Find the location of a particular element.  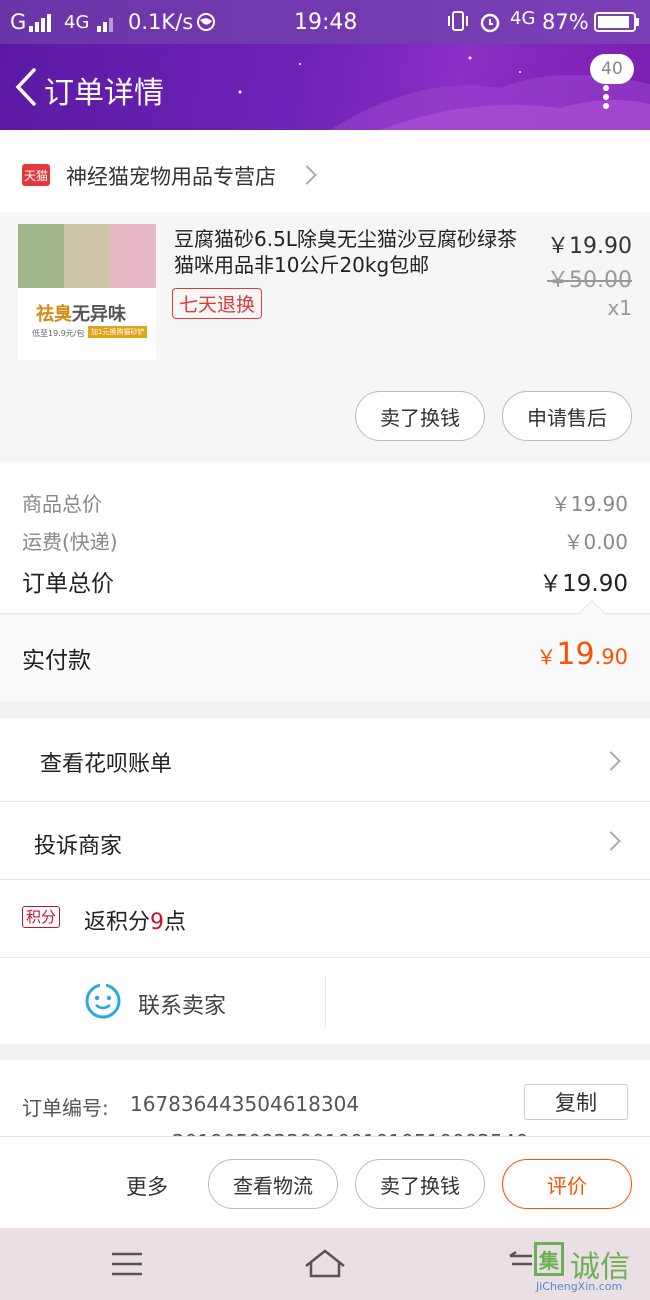

shipping-value: ￥0.00 is located at coordinates (595, 542).